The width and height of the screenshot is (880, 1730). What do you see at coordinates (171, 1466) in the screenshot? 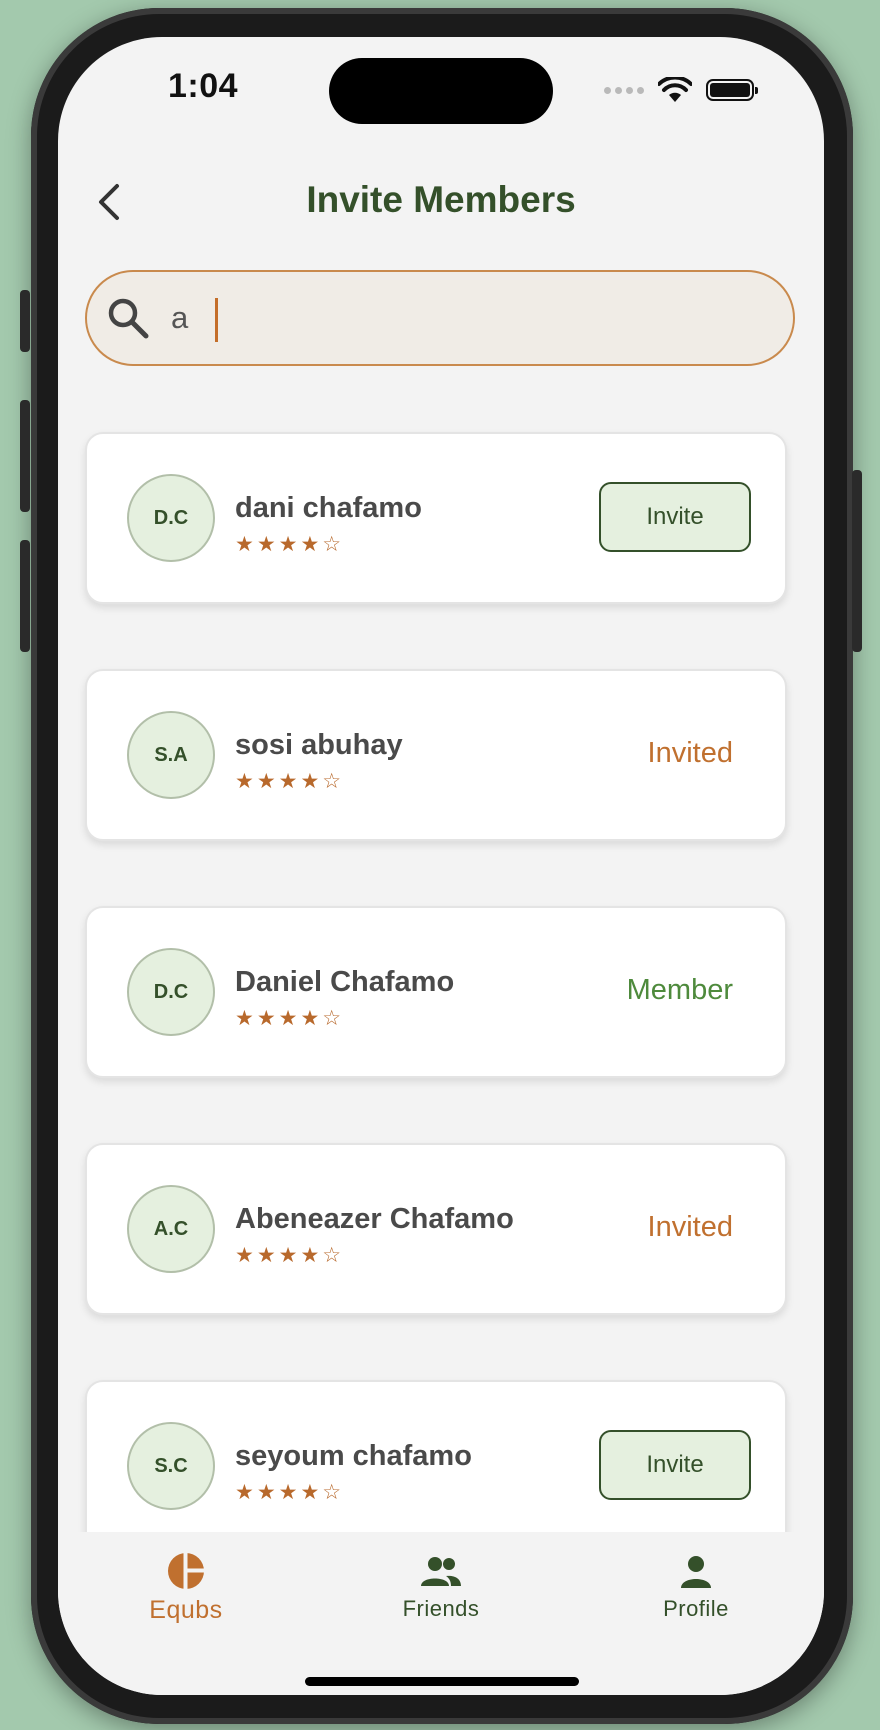
I see `avatar: S.C` at bounding box center [171, 1466].